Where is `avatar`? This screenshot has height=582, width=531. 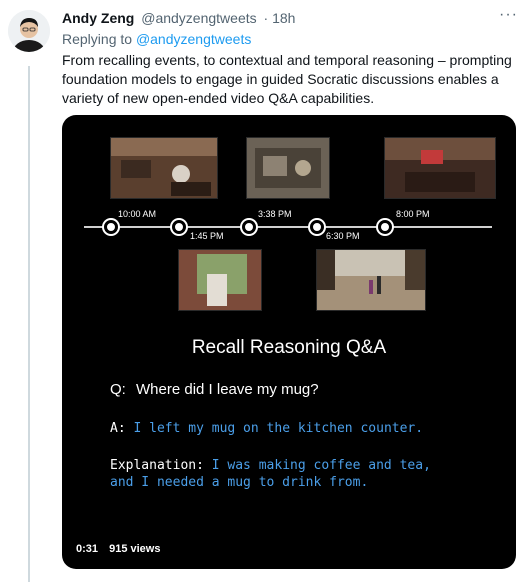
avatar is located at coordinates (29, 31).